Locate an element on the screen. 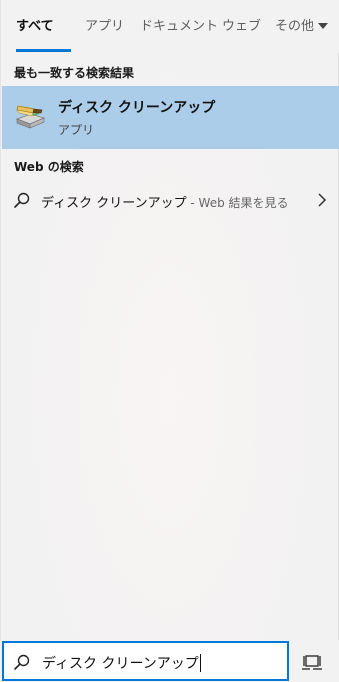 The height and width of the screenshot is (682, 339). web-search-suffix: - Web 結果を見る is located at coordinates (237, 203).